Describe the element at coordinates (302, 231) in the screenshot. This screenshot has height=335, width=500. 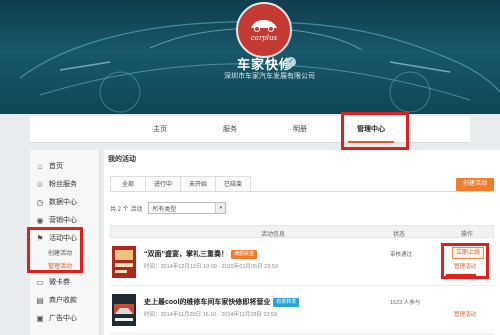
I see `table-header: 活动信息 状态 操作` at that location.